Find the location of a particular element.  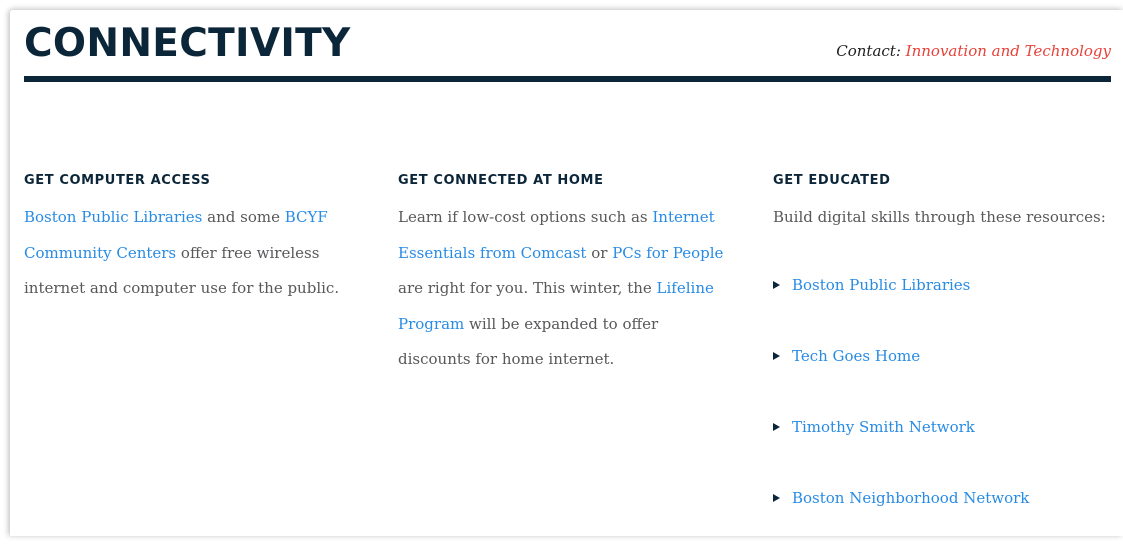

list-item: Boston Neighborhood Network is located at coordinates (945, 498).